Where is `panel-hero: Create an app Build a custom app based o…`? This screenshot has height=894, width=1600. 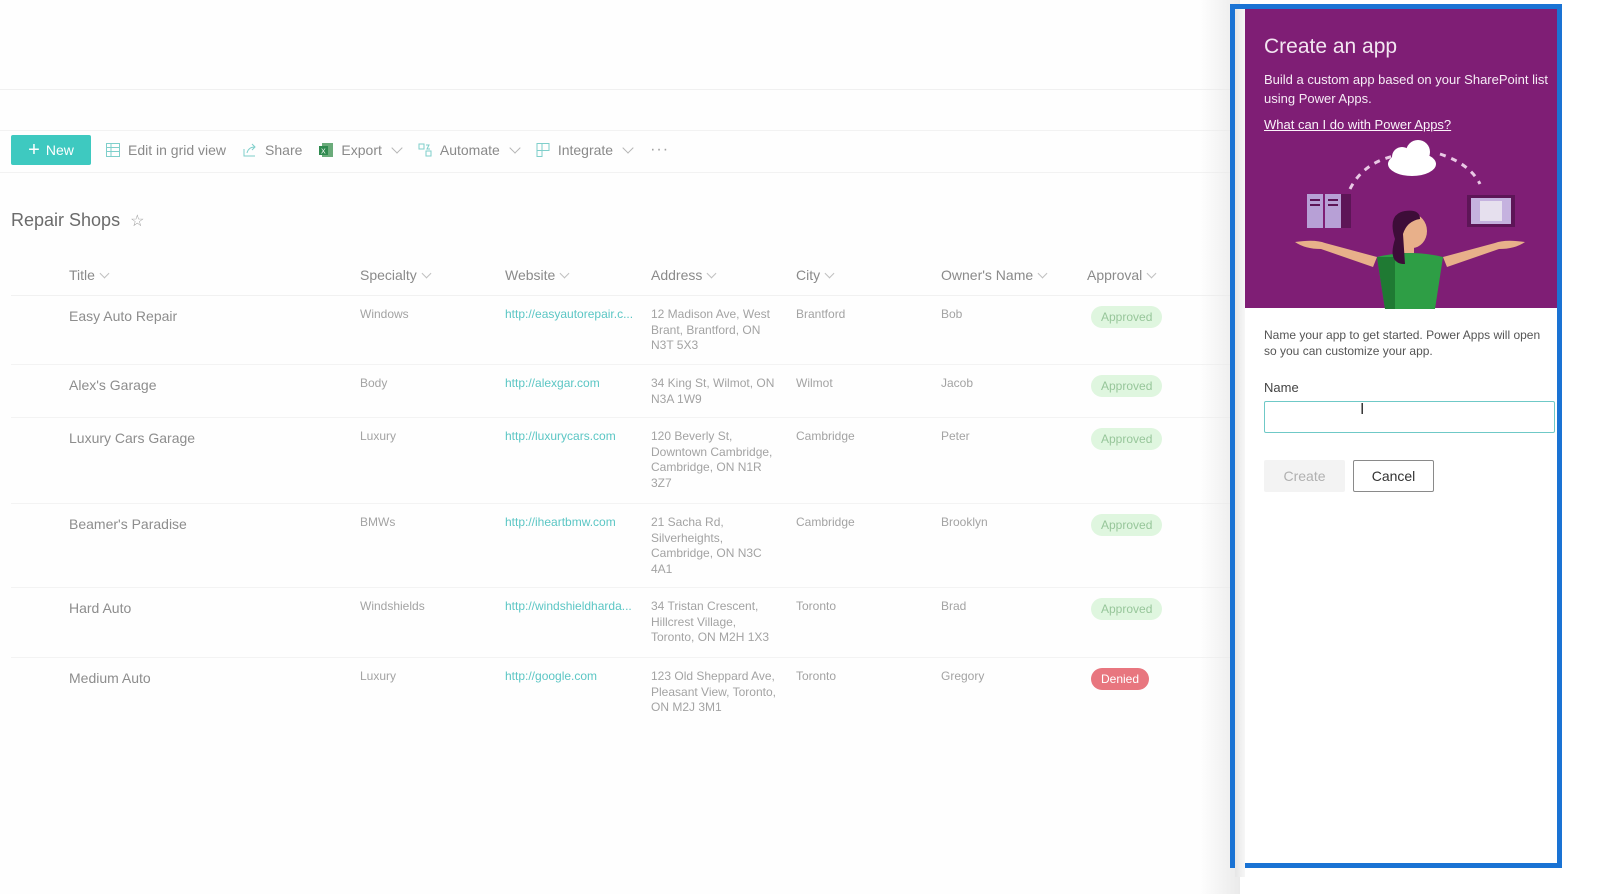
panel-hero: Create an app Build a custom app based o… is located at coordinates (1401, 159).